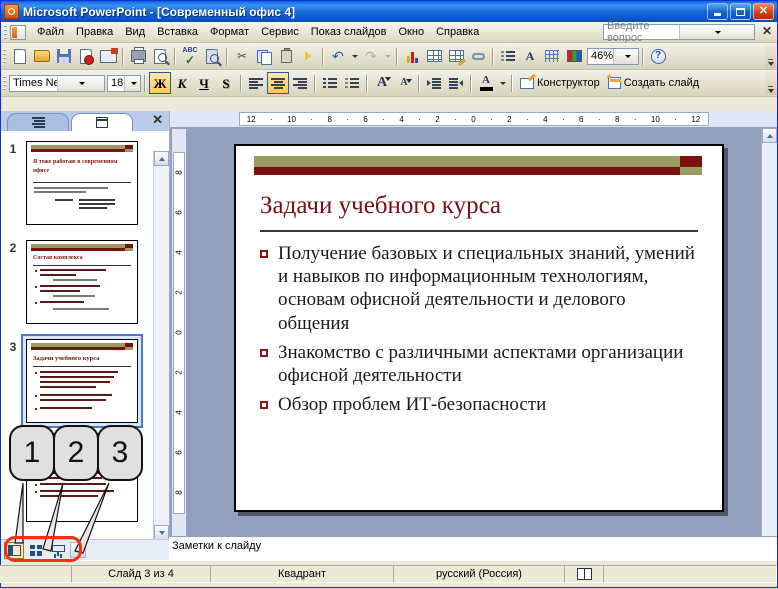  Describe the element at coordinates (574, 56) in the screenshot. I see `color-grayscale-icon` at that location.